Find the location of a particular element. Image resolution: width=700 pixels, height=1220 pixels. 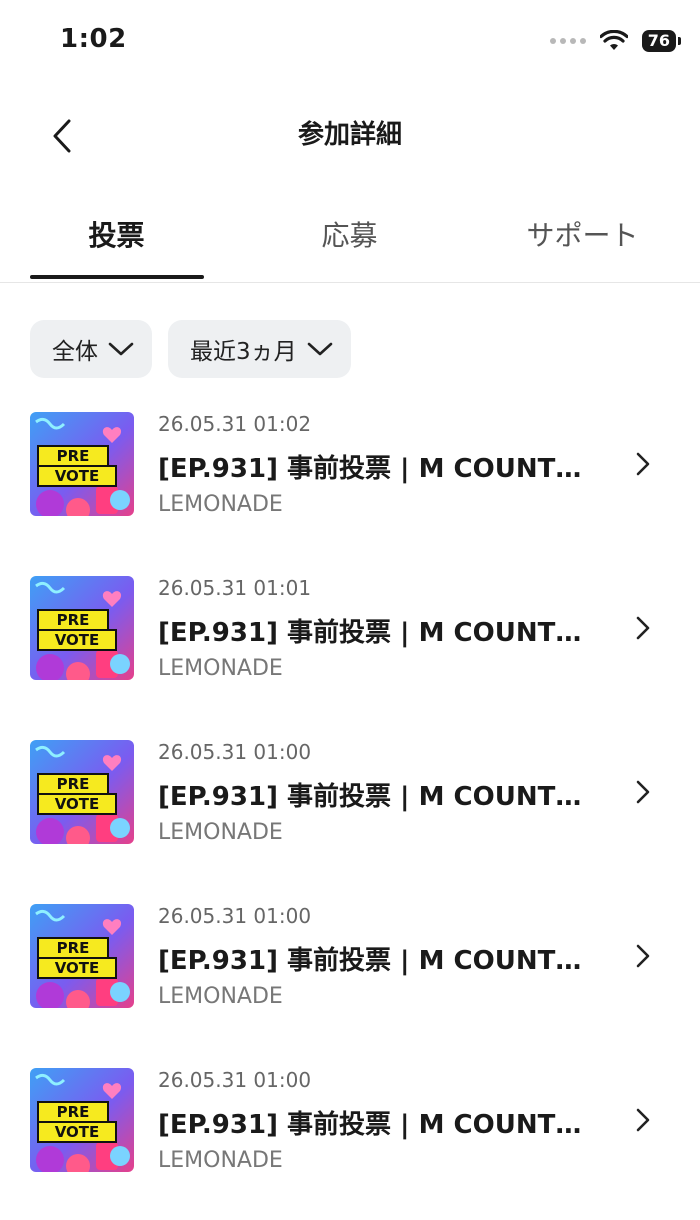

filter-label: 最近3ヵ月 is located at coordinates (243, 352).